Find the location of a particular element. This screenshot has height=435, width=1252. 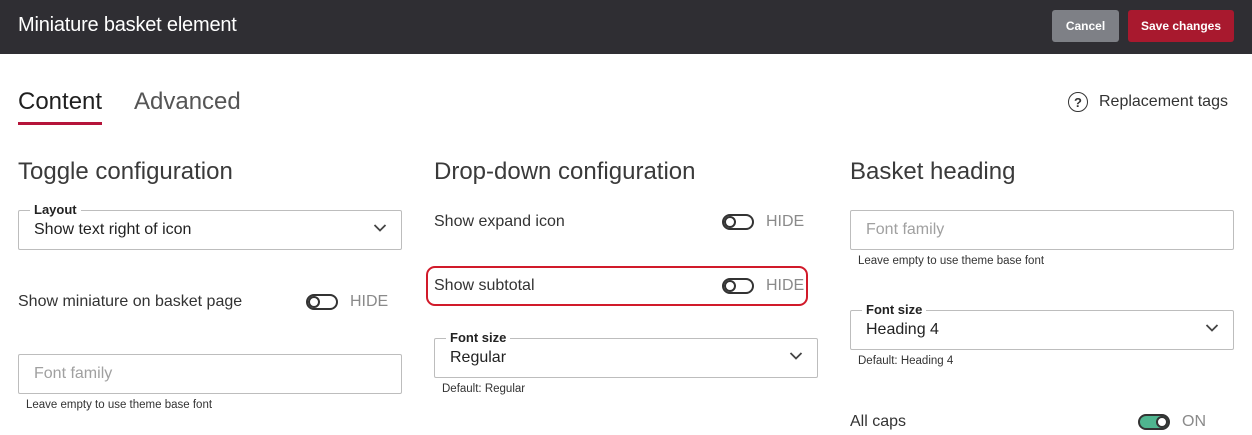

all-caps-toggle is located at coordinates (1154, 422).